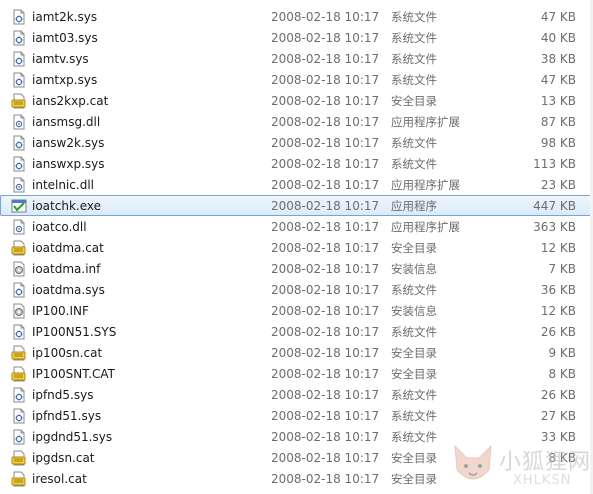 This screenshot has height=494, width=593. I want to click on file-row: iamtxp.sys 2008-02-18 10:17 系统文件 47 KB, so click(296, 79).